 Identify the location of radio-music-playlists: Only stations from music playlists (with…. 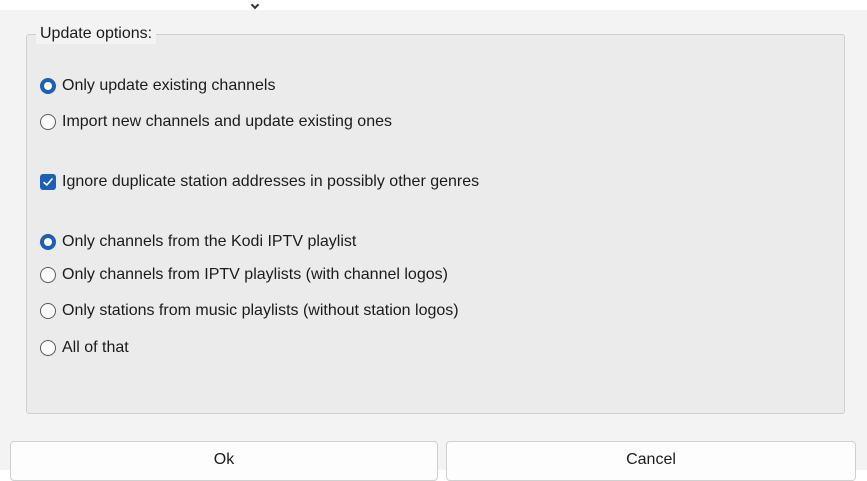
(249, 311).